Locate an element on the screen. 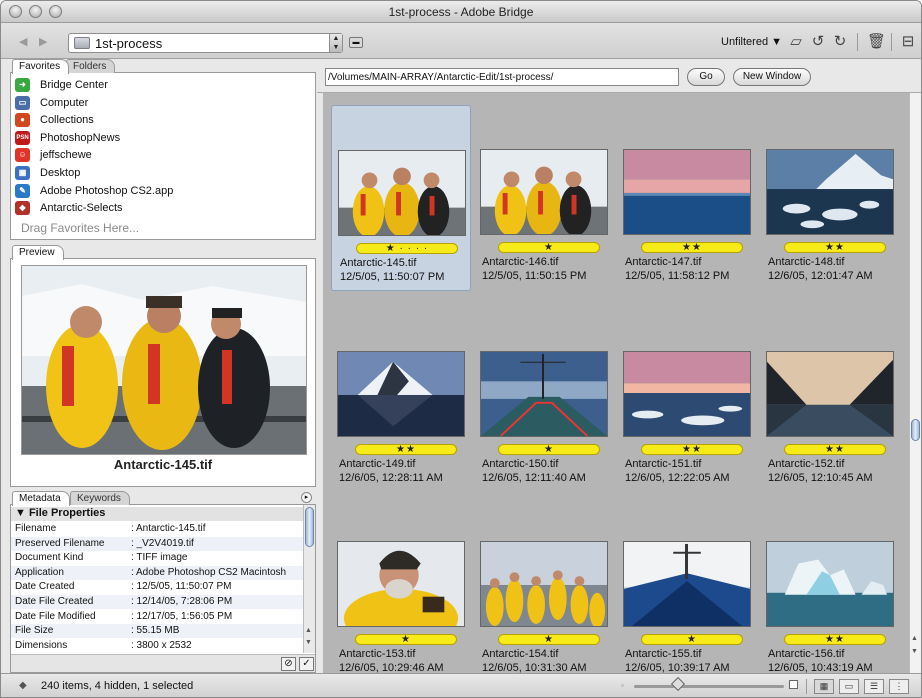  favorite-item: ● Collections is located at coordinates (164, 120).